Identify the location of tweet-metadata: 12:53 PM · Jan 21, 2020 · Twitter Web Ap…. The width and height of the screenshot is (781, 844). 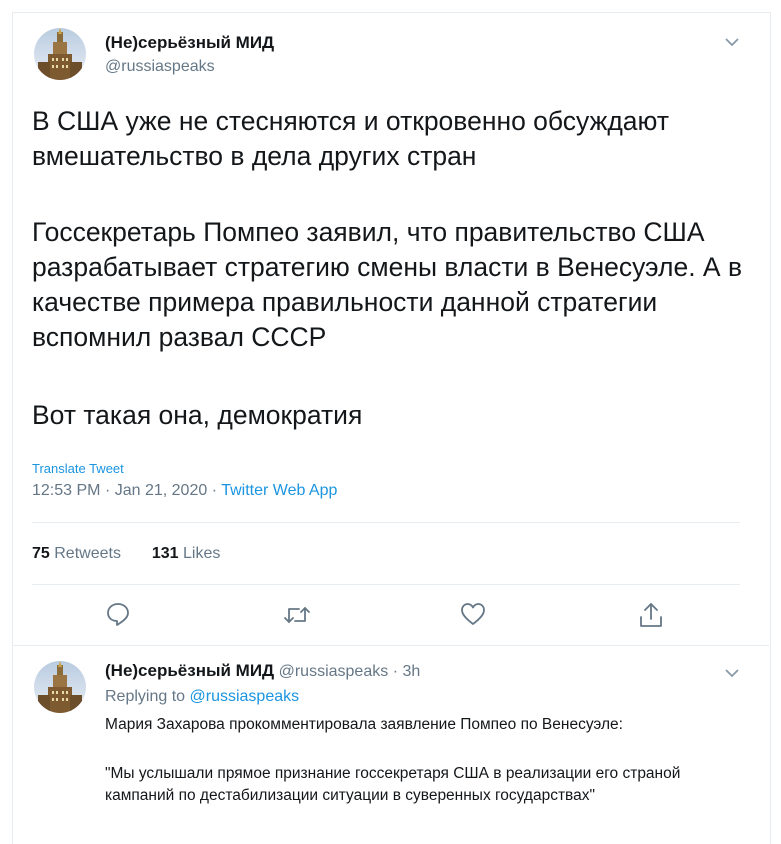
(185, 490).